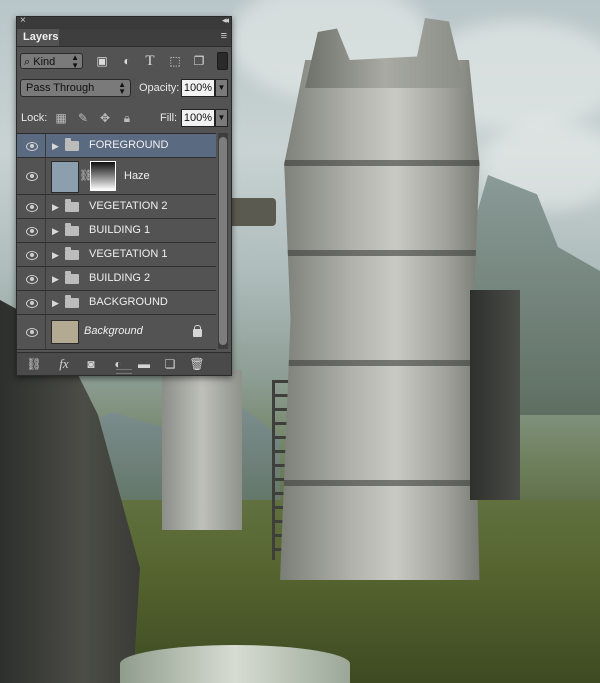 Image resolution: width=600 pixels, height=683 pixels. I want to click on lock-transparent-pixels-icon: ▦, so click(61, 118).